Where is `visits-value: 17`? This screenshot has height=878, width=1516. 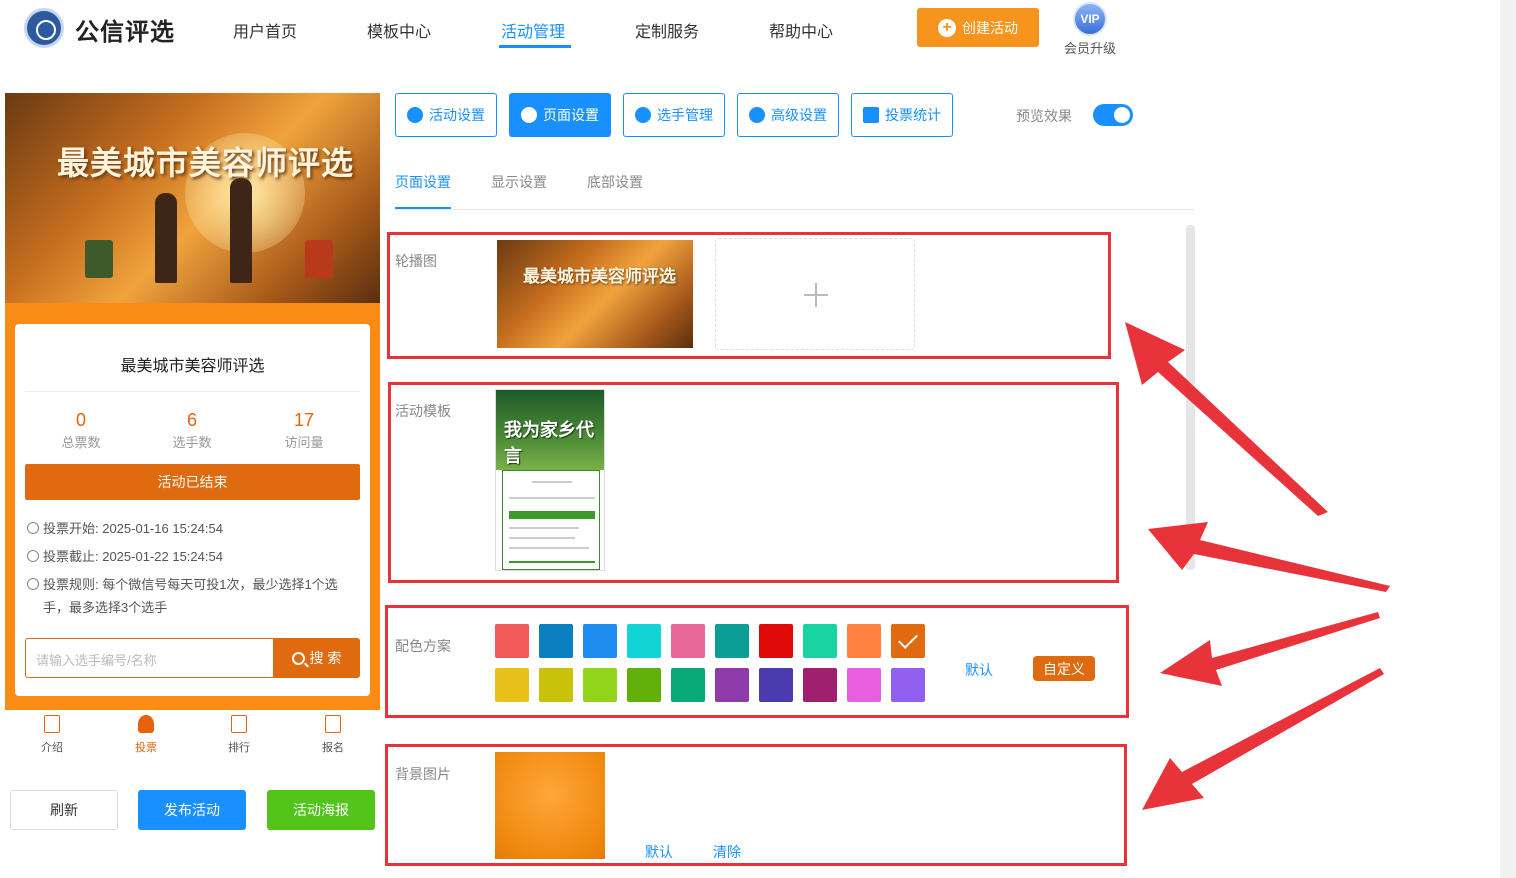
visits-value: 17 is located at coordinates (304, 420).